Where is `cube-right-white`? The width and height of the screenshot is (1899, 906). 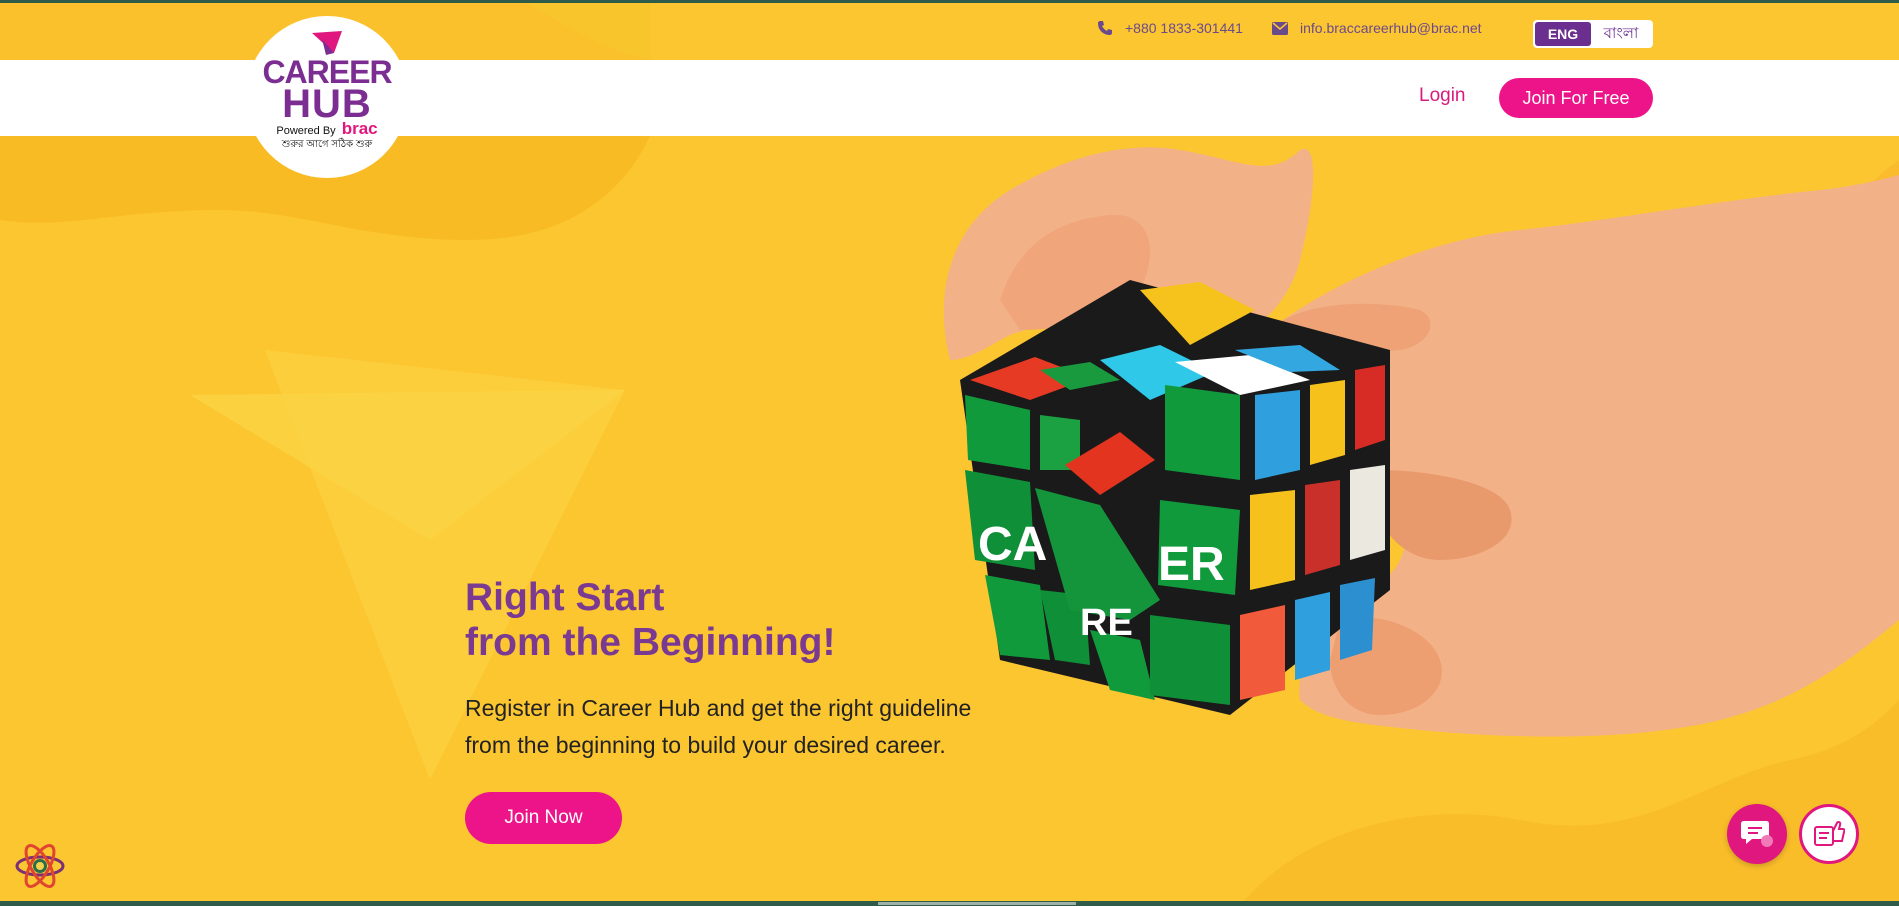 cube-right-white is located at coordinates (1367, 512).